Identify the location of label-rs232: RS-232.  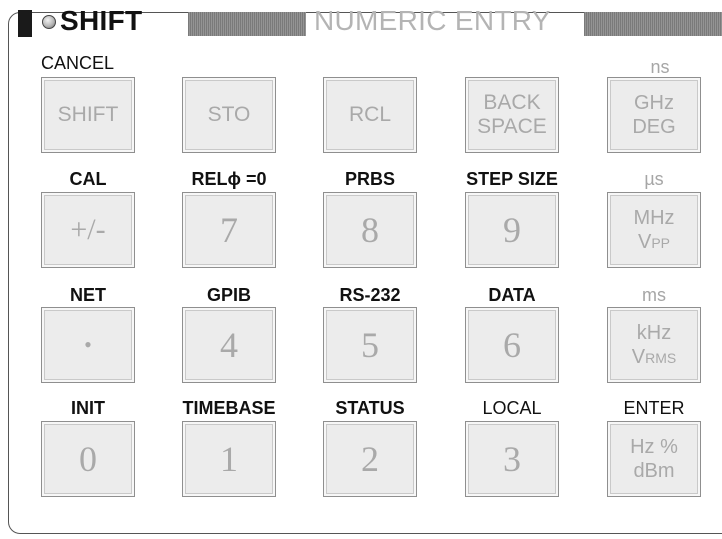
(370, 295).